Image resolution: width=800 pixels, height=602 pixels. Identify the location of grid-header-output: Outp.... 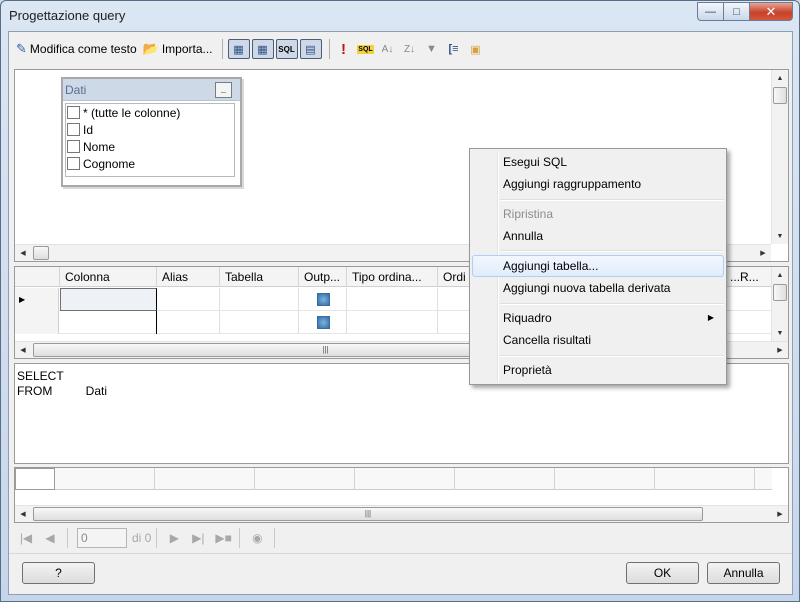
(323, 277).